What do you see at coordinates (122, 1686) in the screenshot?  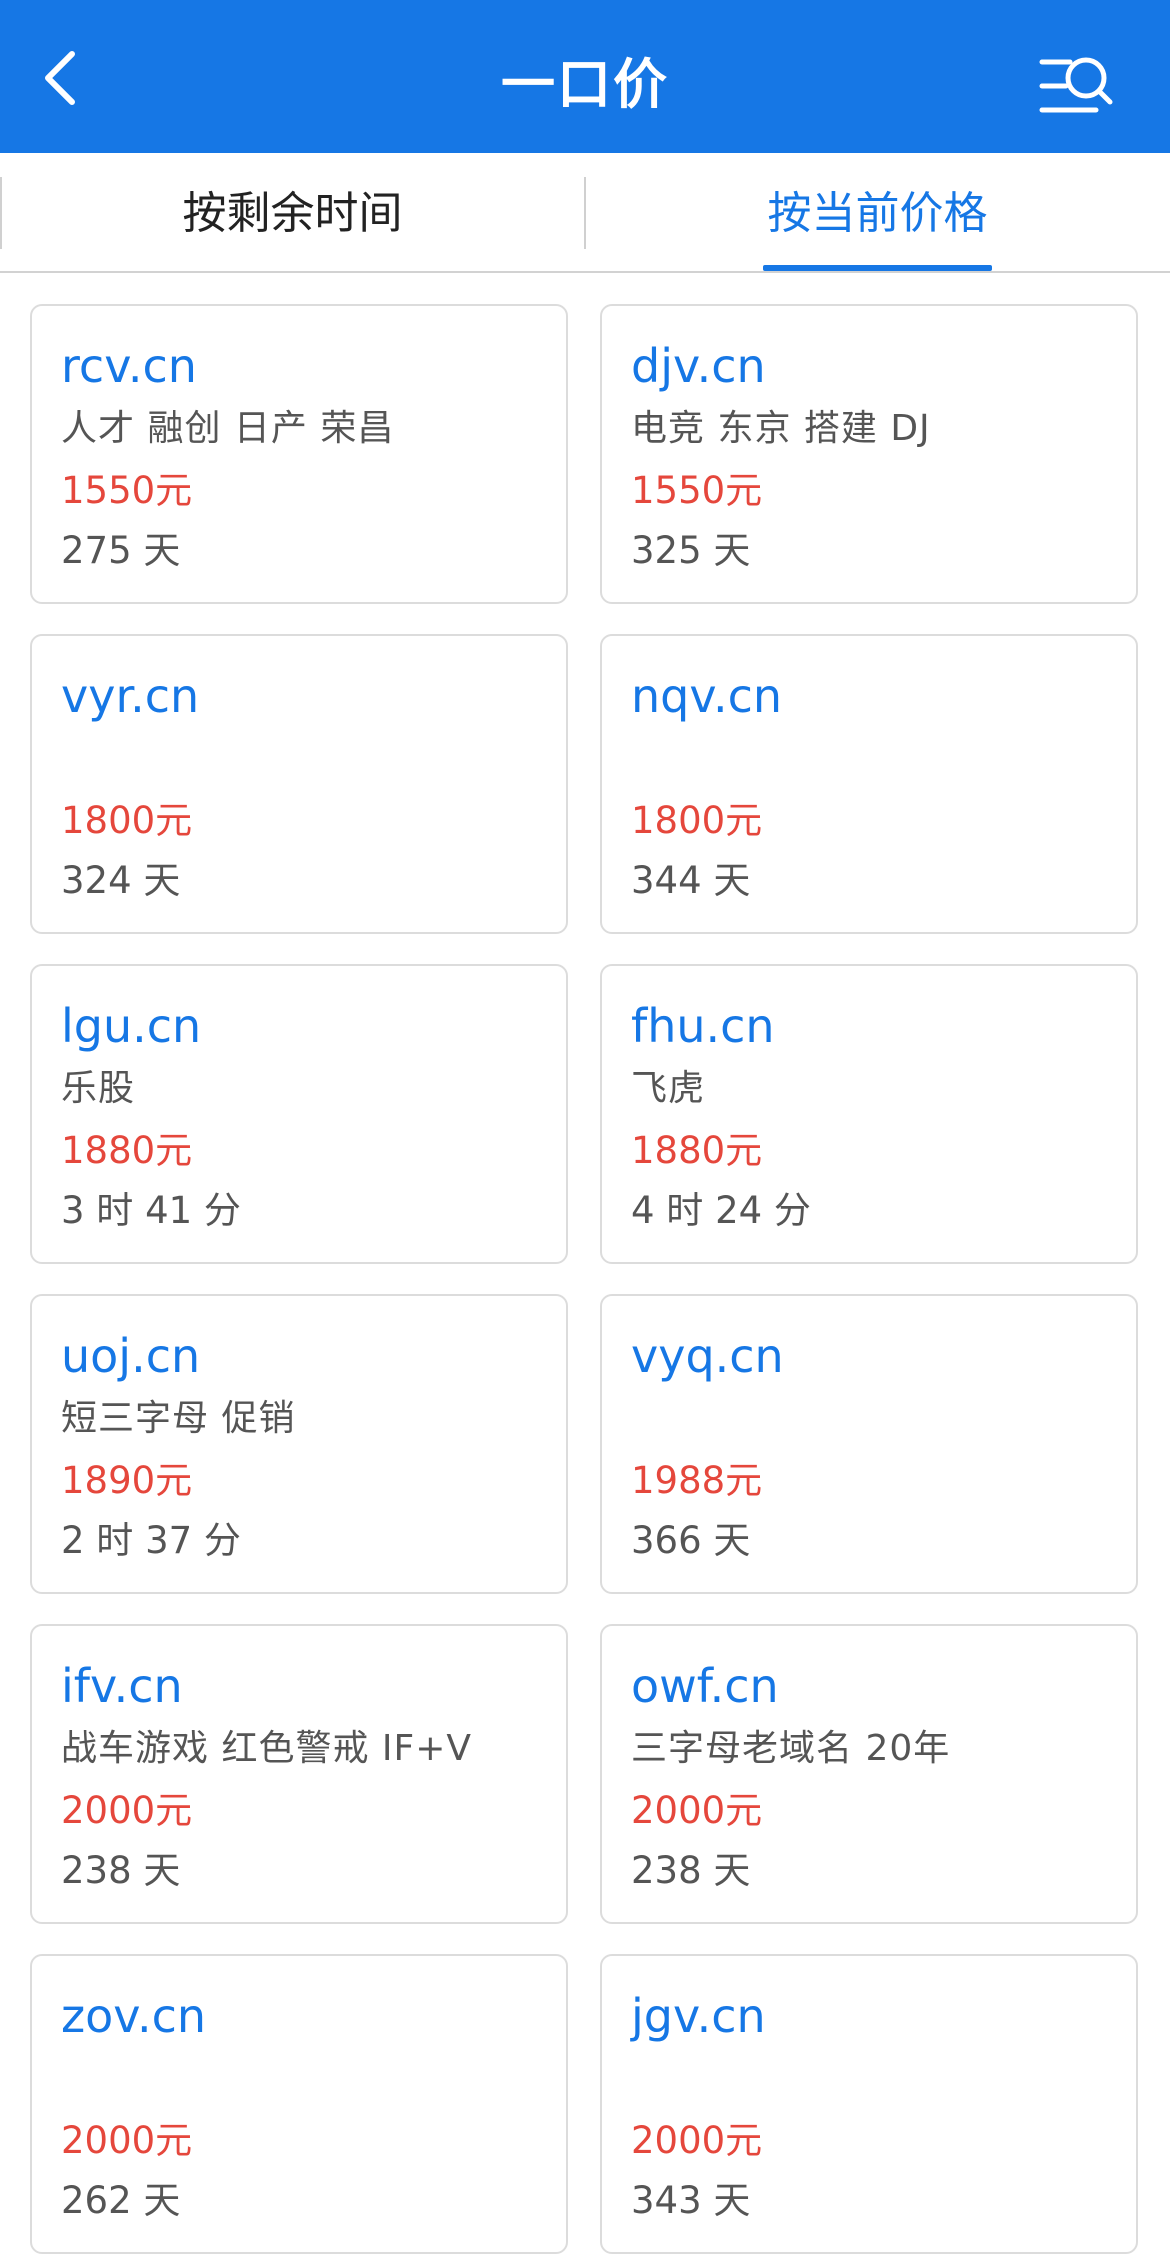 I see `domain-name: ifv.cn` at bounding box center [122, 1686].